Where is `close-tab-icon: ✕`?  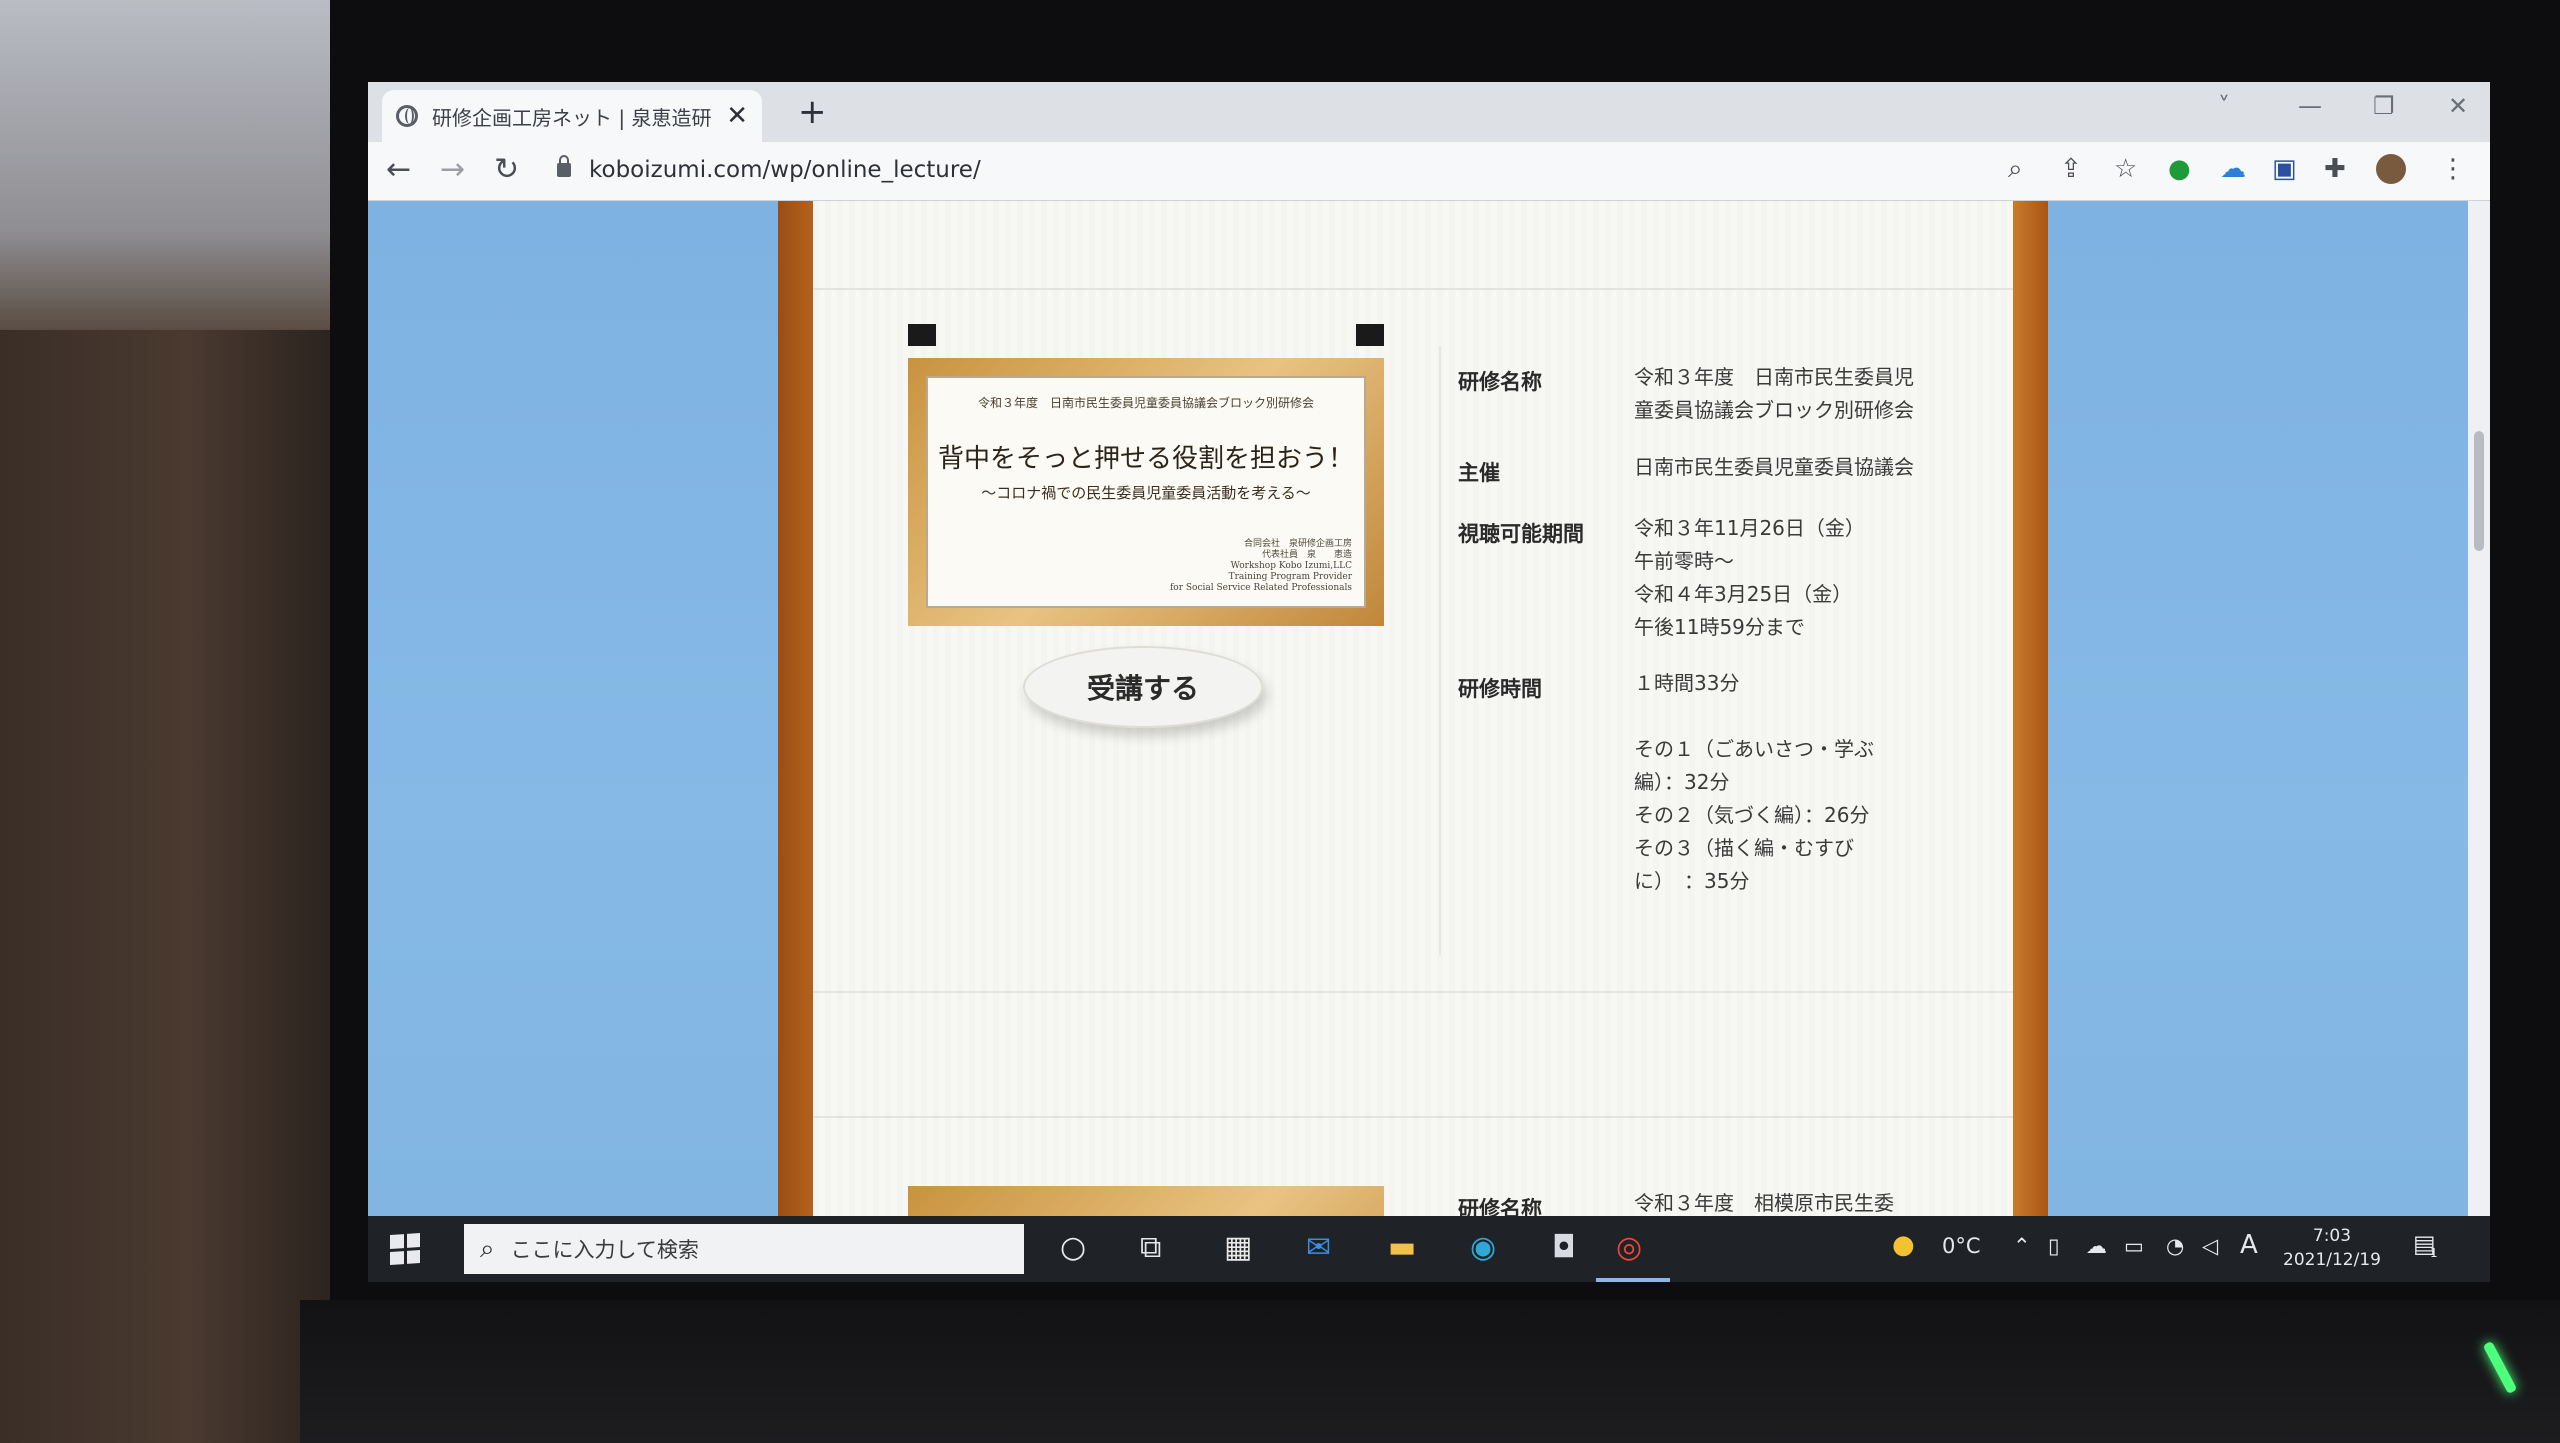
close-tab-icon: ✕ is located at coordinates (737, 116).